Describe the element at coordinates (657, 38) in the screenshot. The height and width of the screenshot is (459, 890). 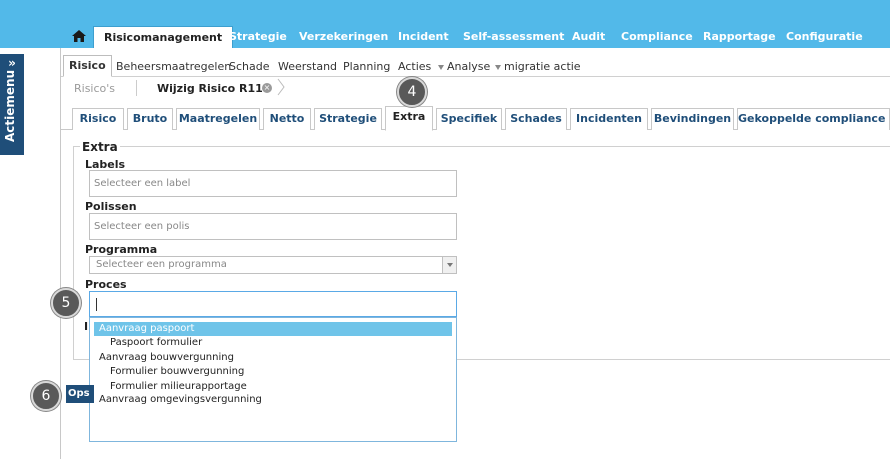
I see `tab-compliance: Compliance` at that location.